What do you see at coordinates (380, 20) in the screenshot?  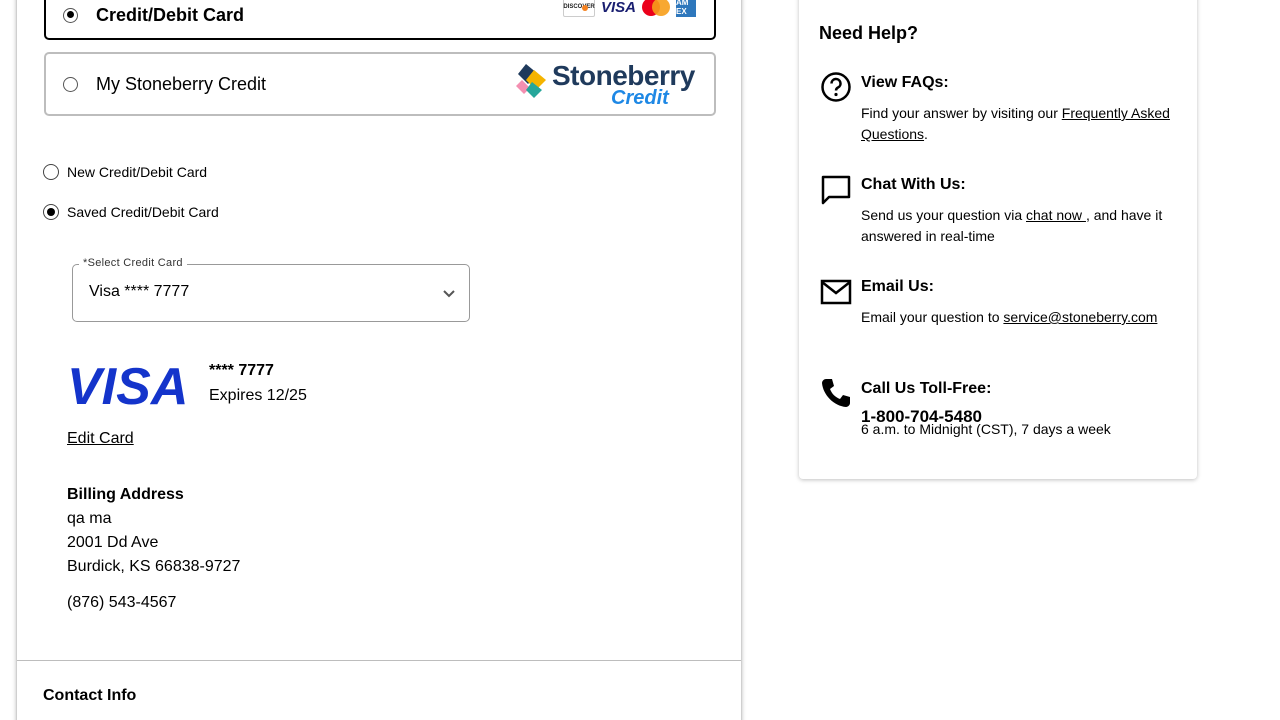 I see `payment-option-credit-debit: Credit/Debit Card DISCOVER VISA AM EX` at bounding box center [380, 20].